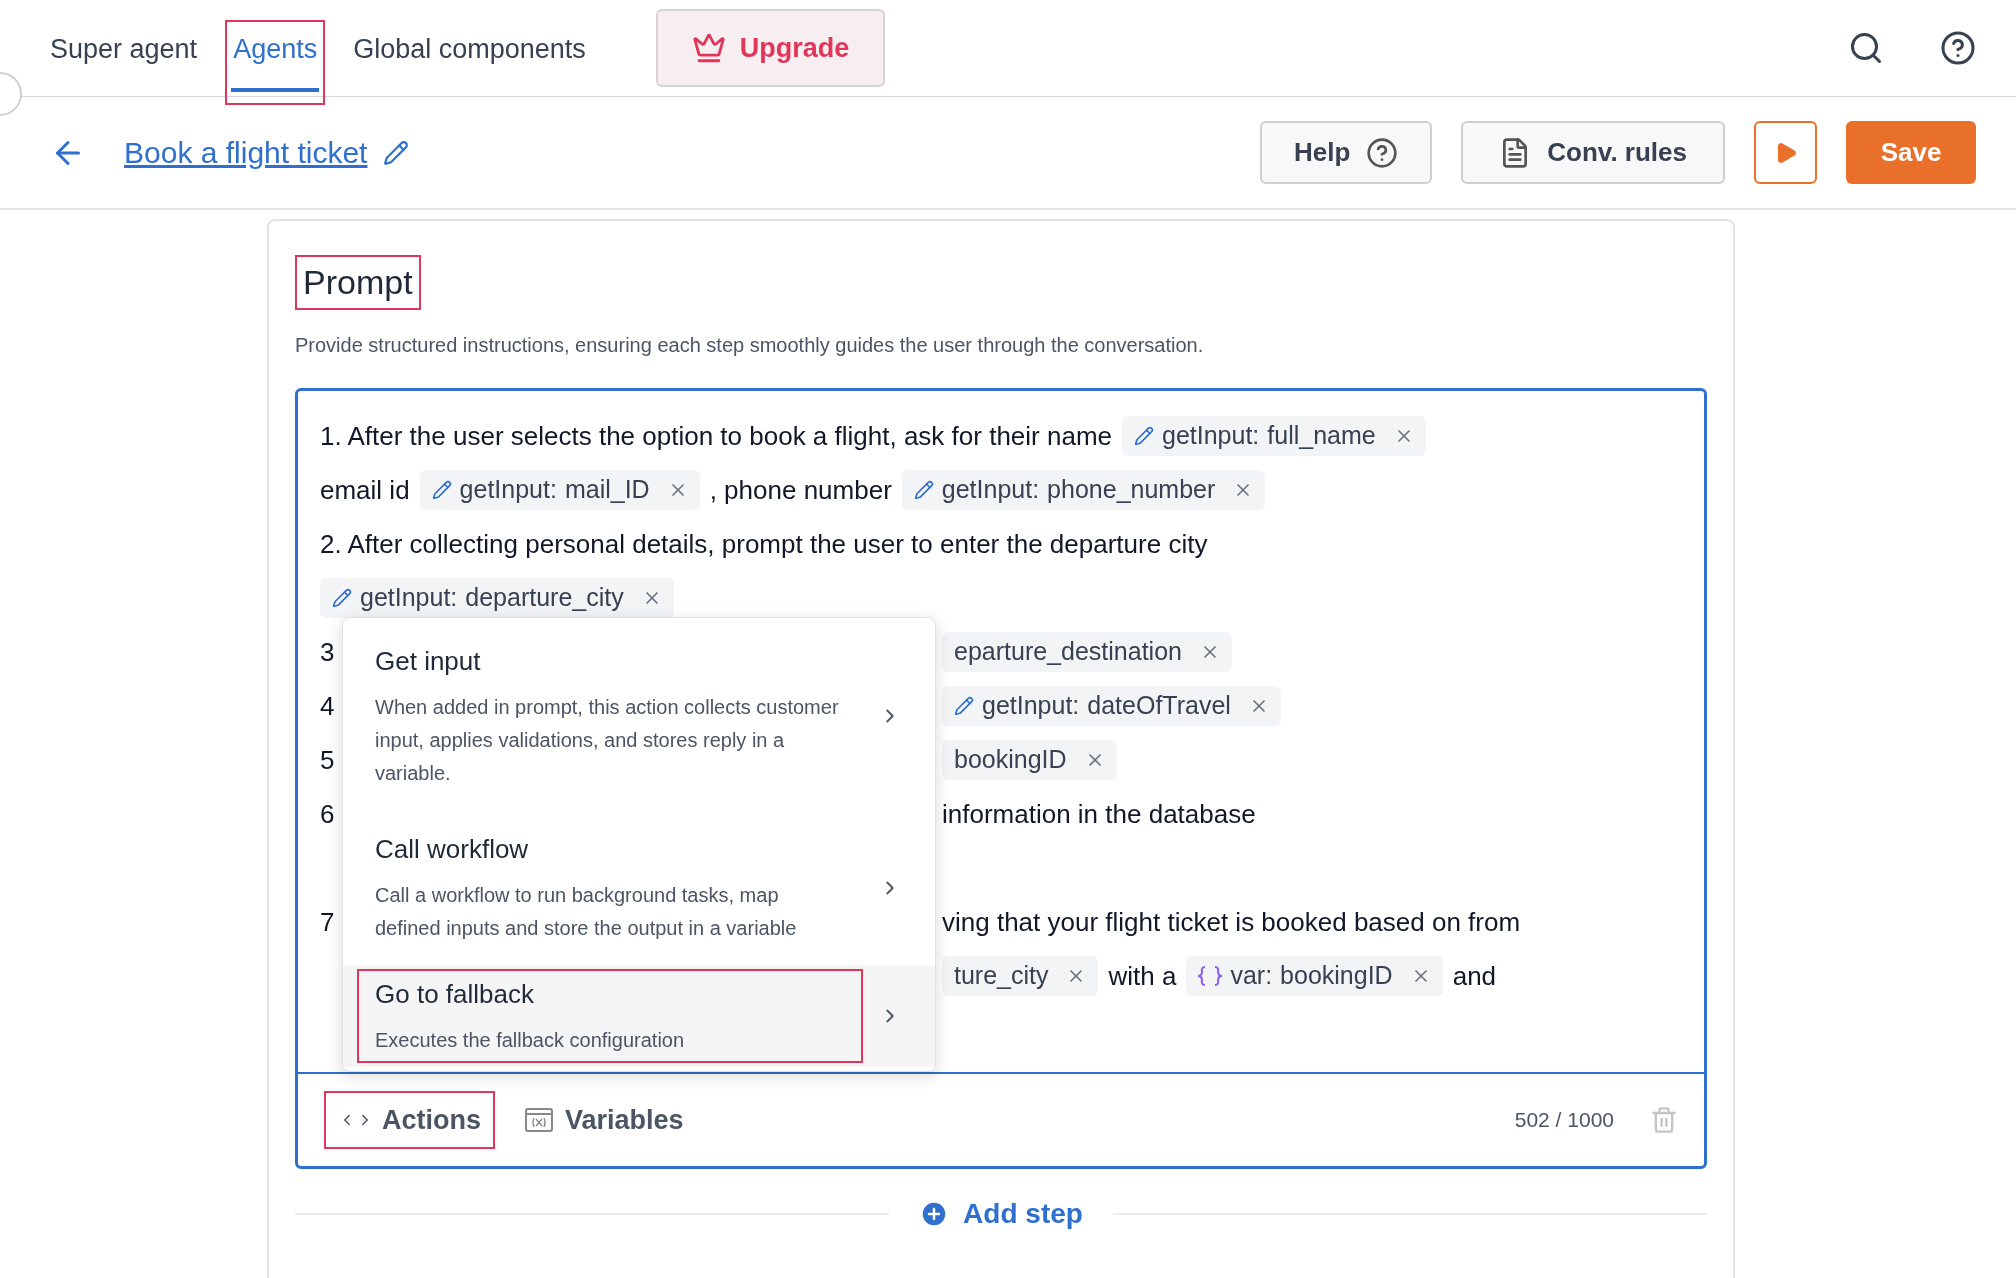 The width and height of the screenshot is (2016, 1278). I want to click on menu-item-description: When added in prompt, this action collects customer input, applies validations, and stores reply in a variable., so click(607, 740).